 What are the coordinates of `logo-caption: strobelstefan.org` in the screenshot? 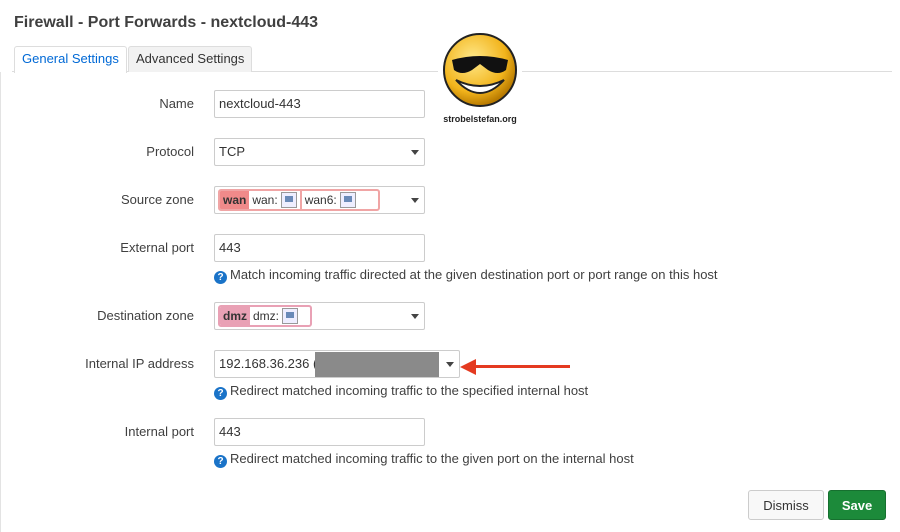 It's located at (480, 119).